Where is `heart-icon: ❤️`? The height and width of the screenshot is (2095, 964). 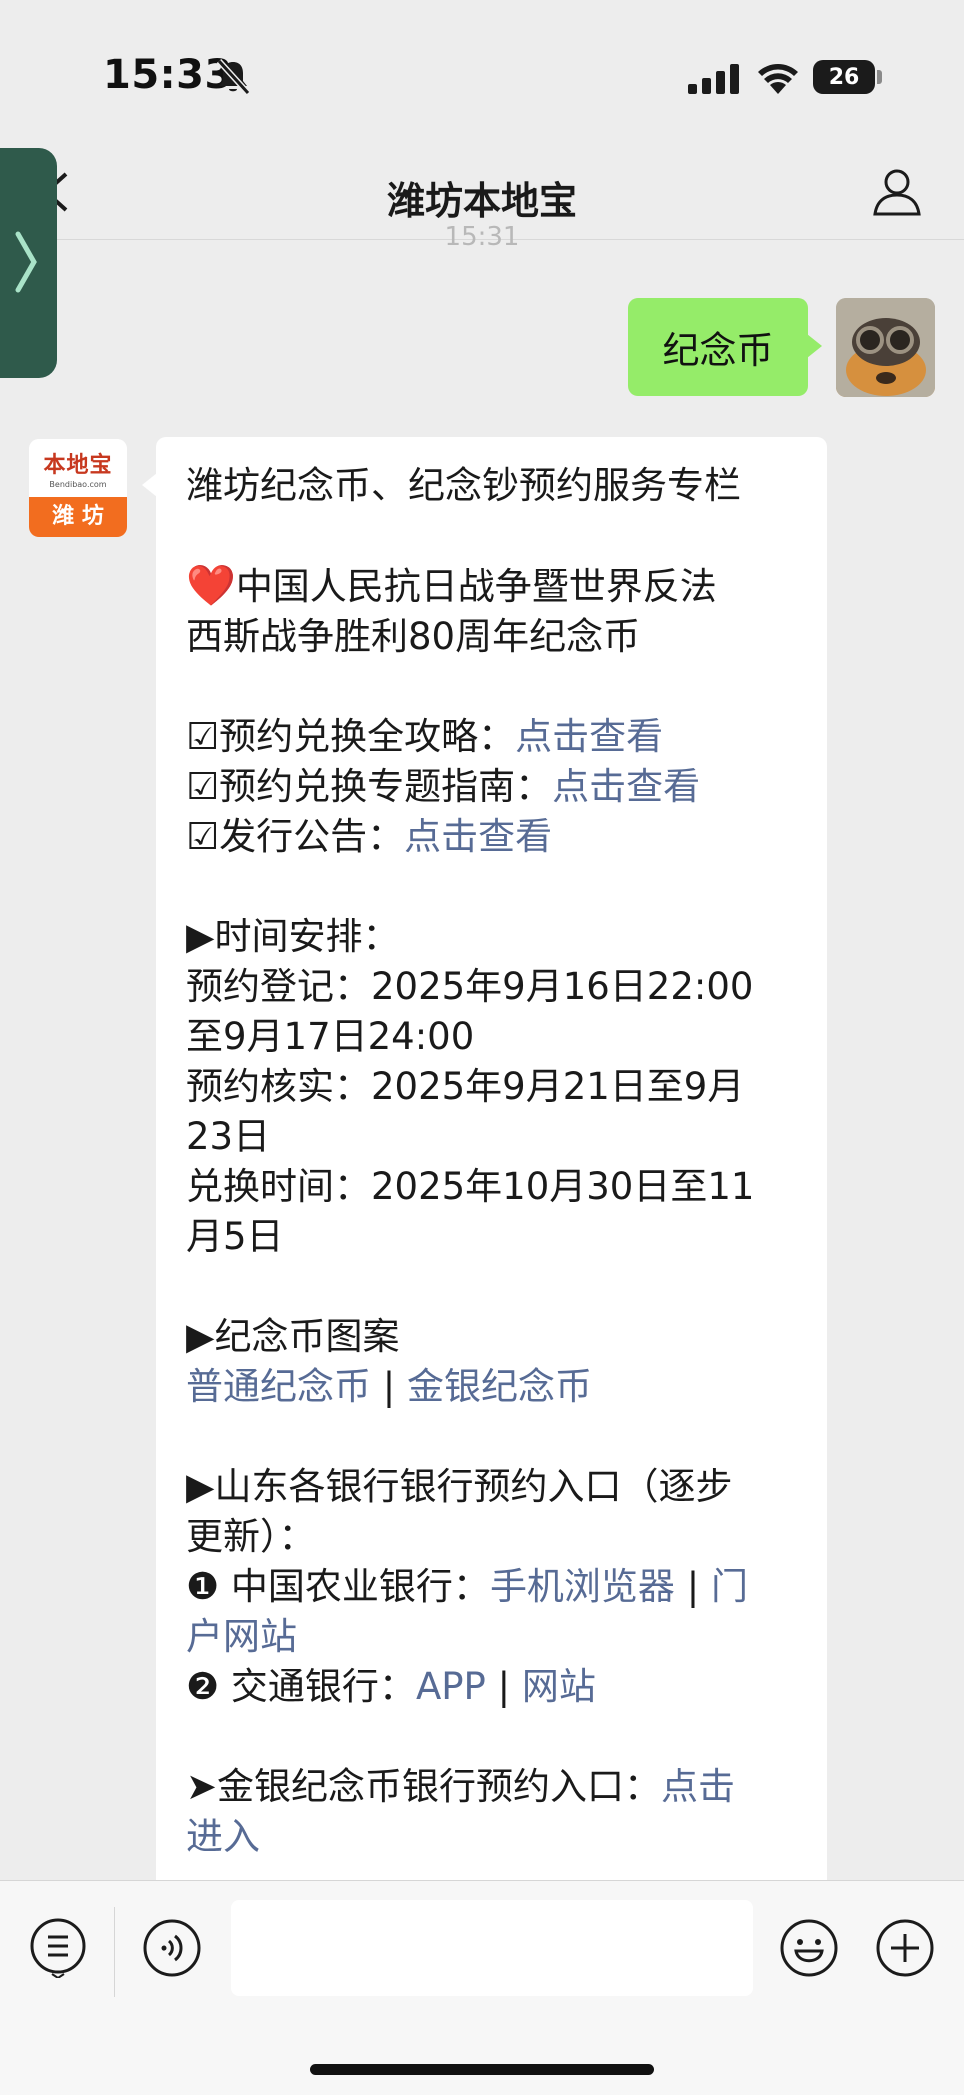 heart-icon: ❤️ is located at coordinates (211, 586).